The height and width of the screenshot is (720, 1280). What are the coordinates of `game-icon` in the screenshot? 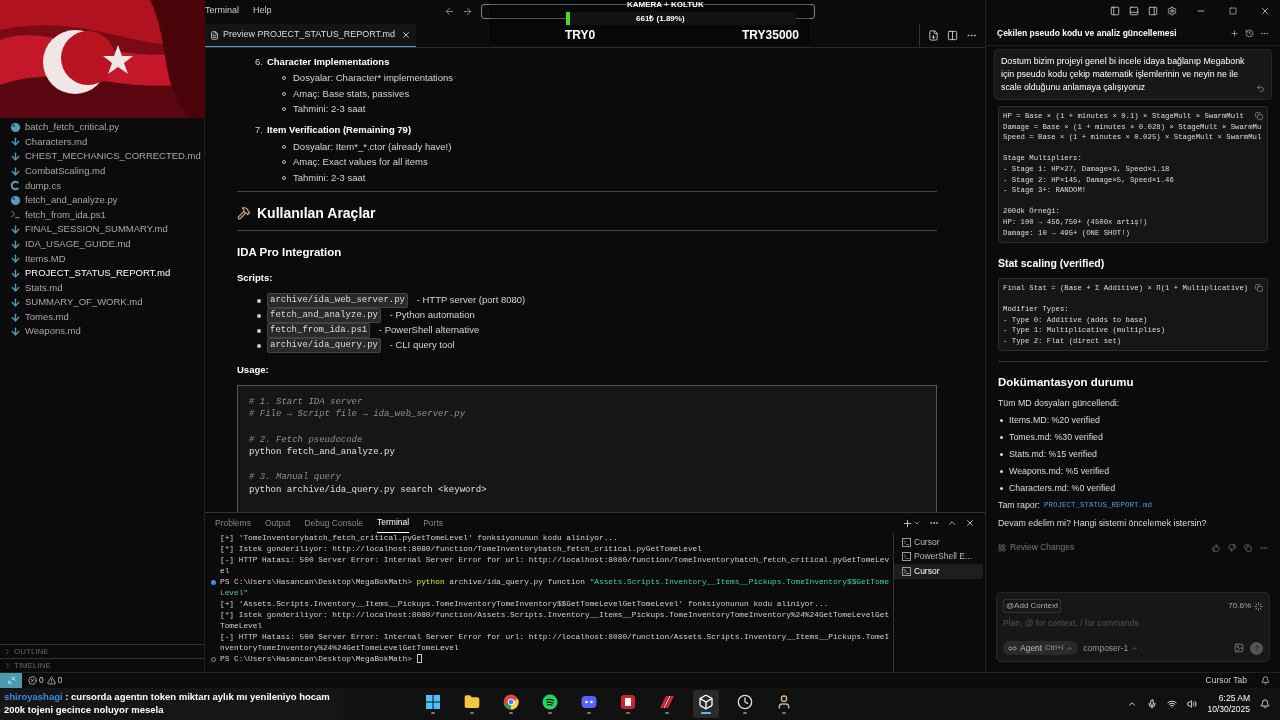 It's located at (667, 702).